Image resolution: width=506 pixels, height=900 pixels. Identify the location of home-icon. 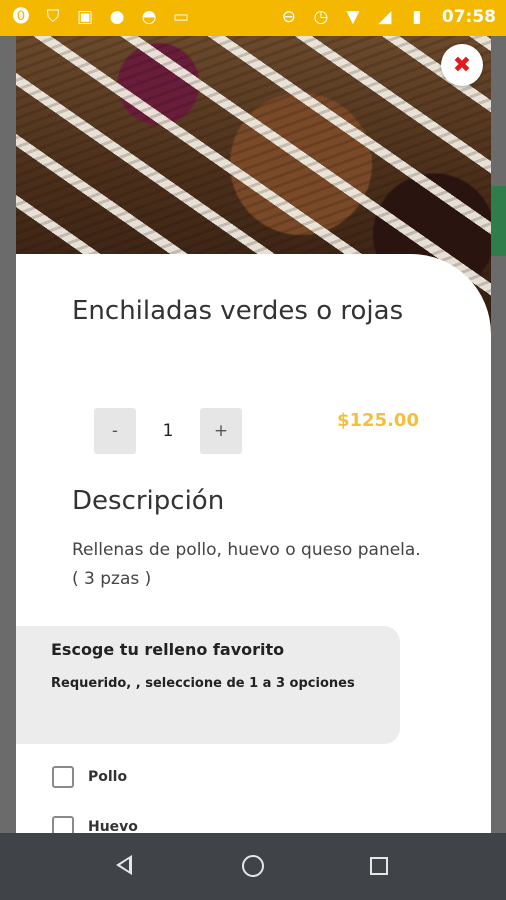
(253, 866).